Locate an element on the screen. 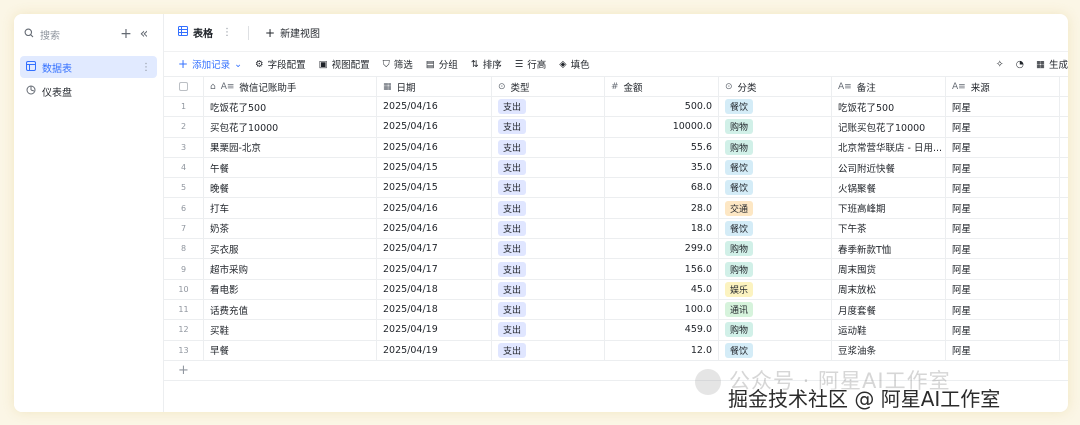  cell-note: 下班高峰期 is located at coordinates (889, 208).